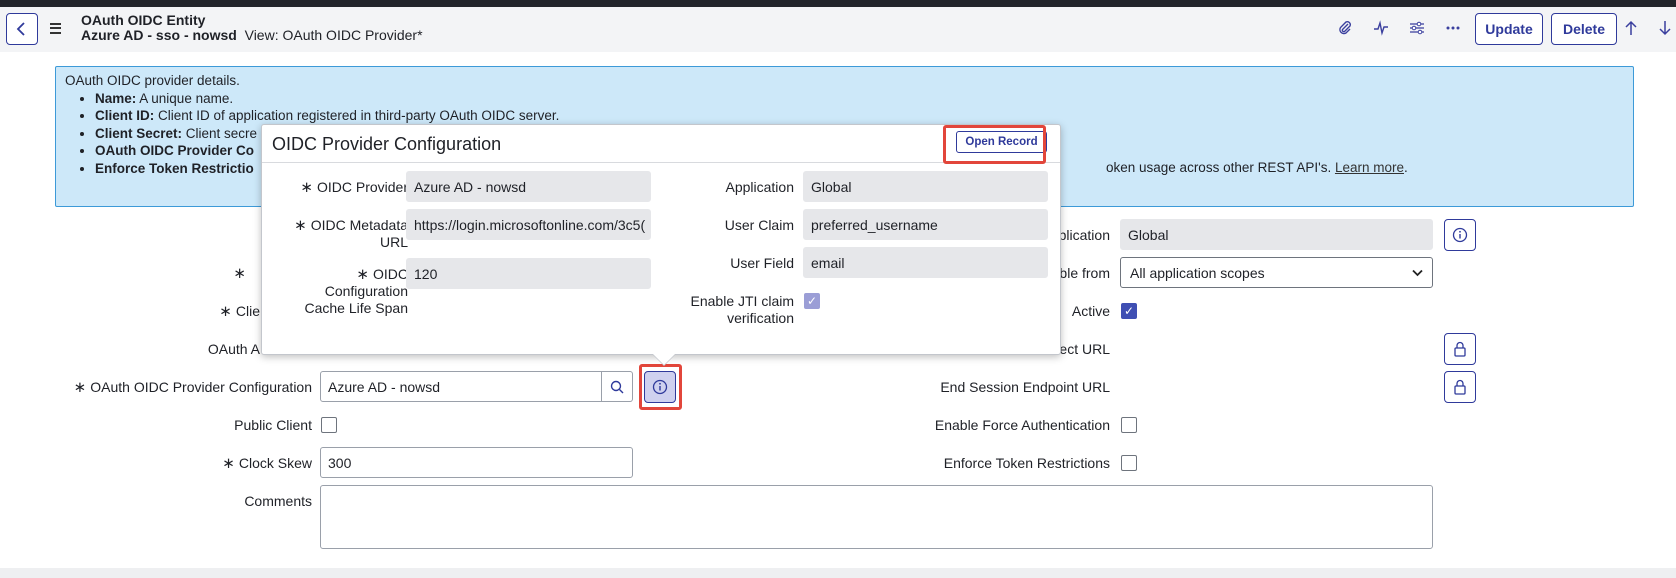 Image resolution: width=1676 pixels, height=578 pixels. What do you see at coordinates (1369, 167) in the screenshot?
I see `learn-more-link: Learn more` at bounding box center [1369, 167].